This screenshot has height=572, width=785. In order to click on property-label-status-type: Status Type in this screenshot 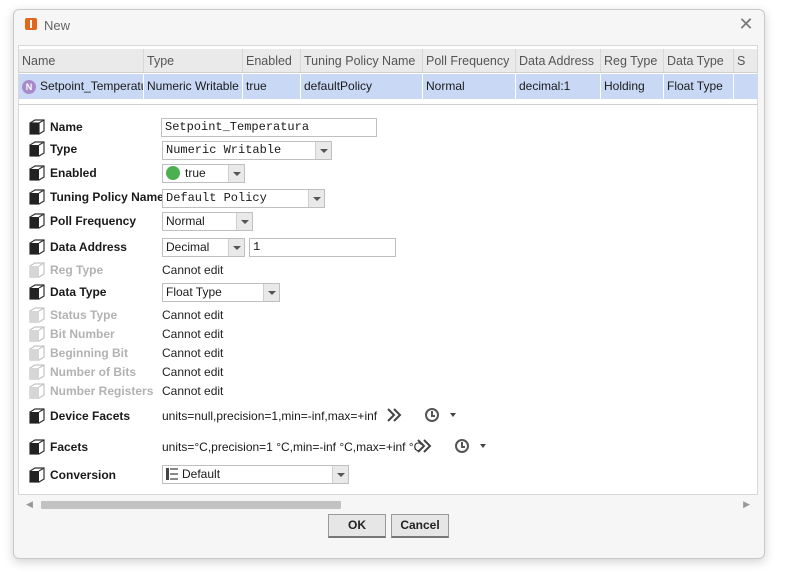, I will do `click(84, 315)`.